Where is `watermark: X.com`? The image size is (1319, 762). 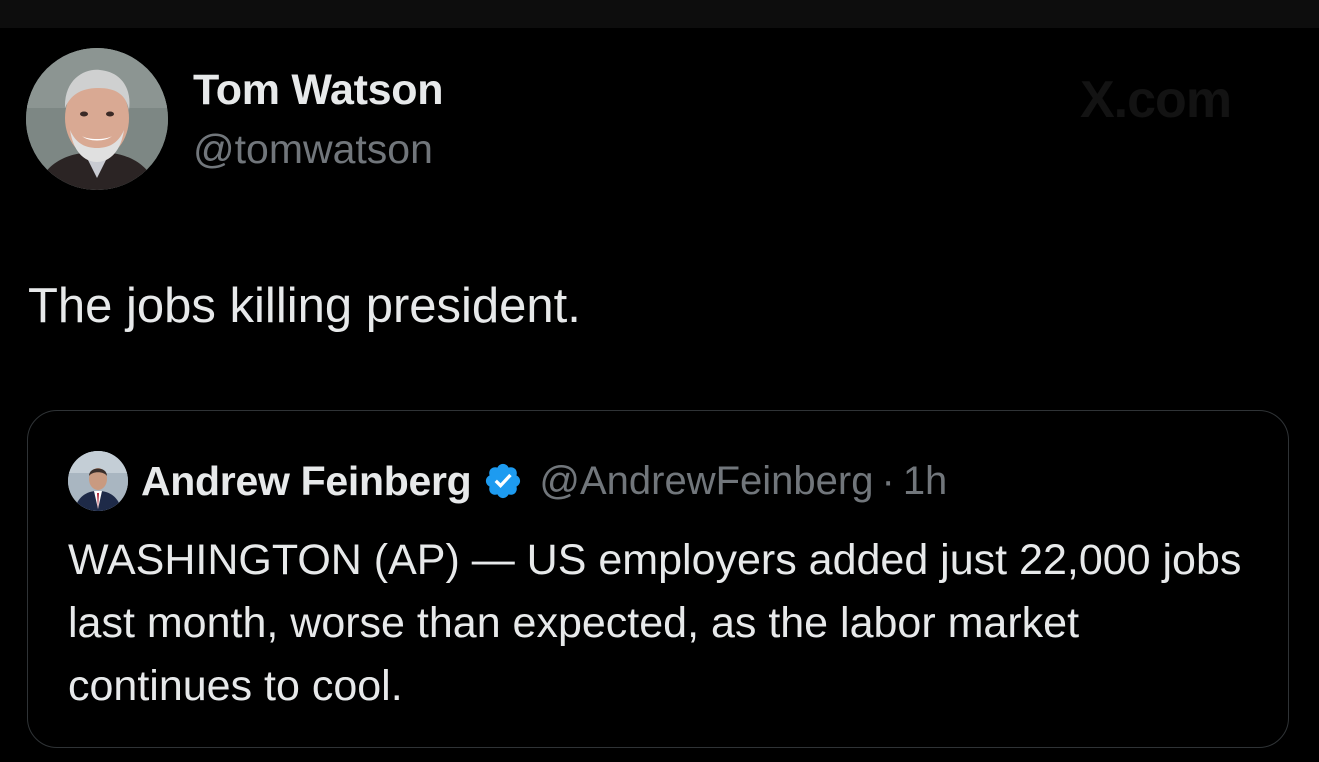
watermark: X.com is located at coordinates (1156, 100).